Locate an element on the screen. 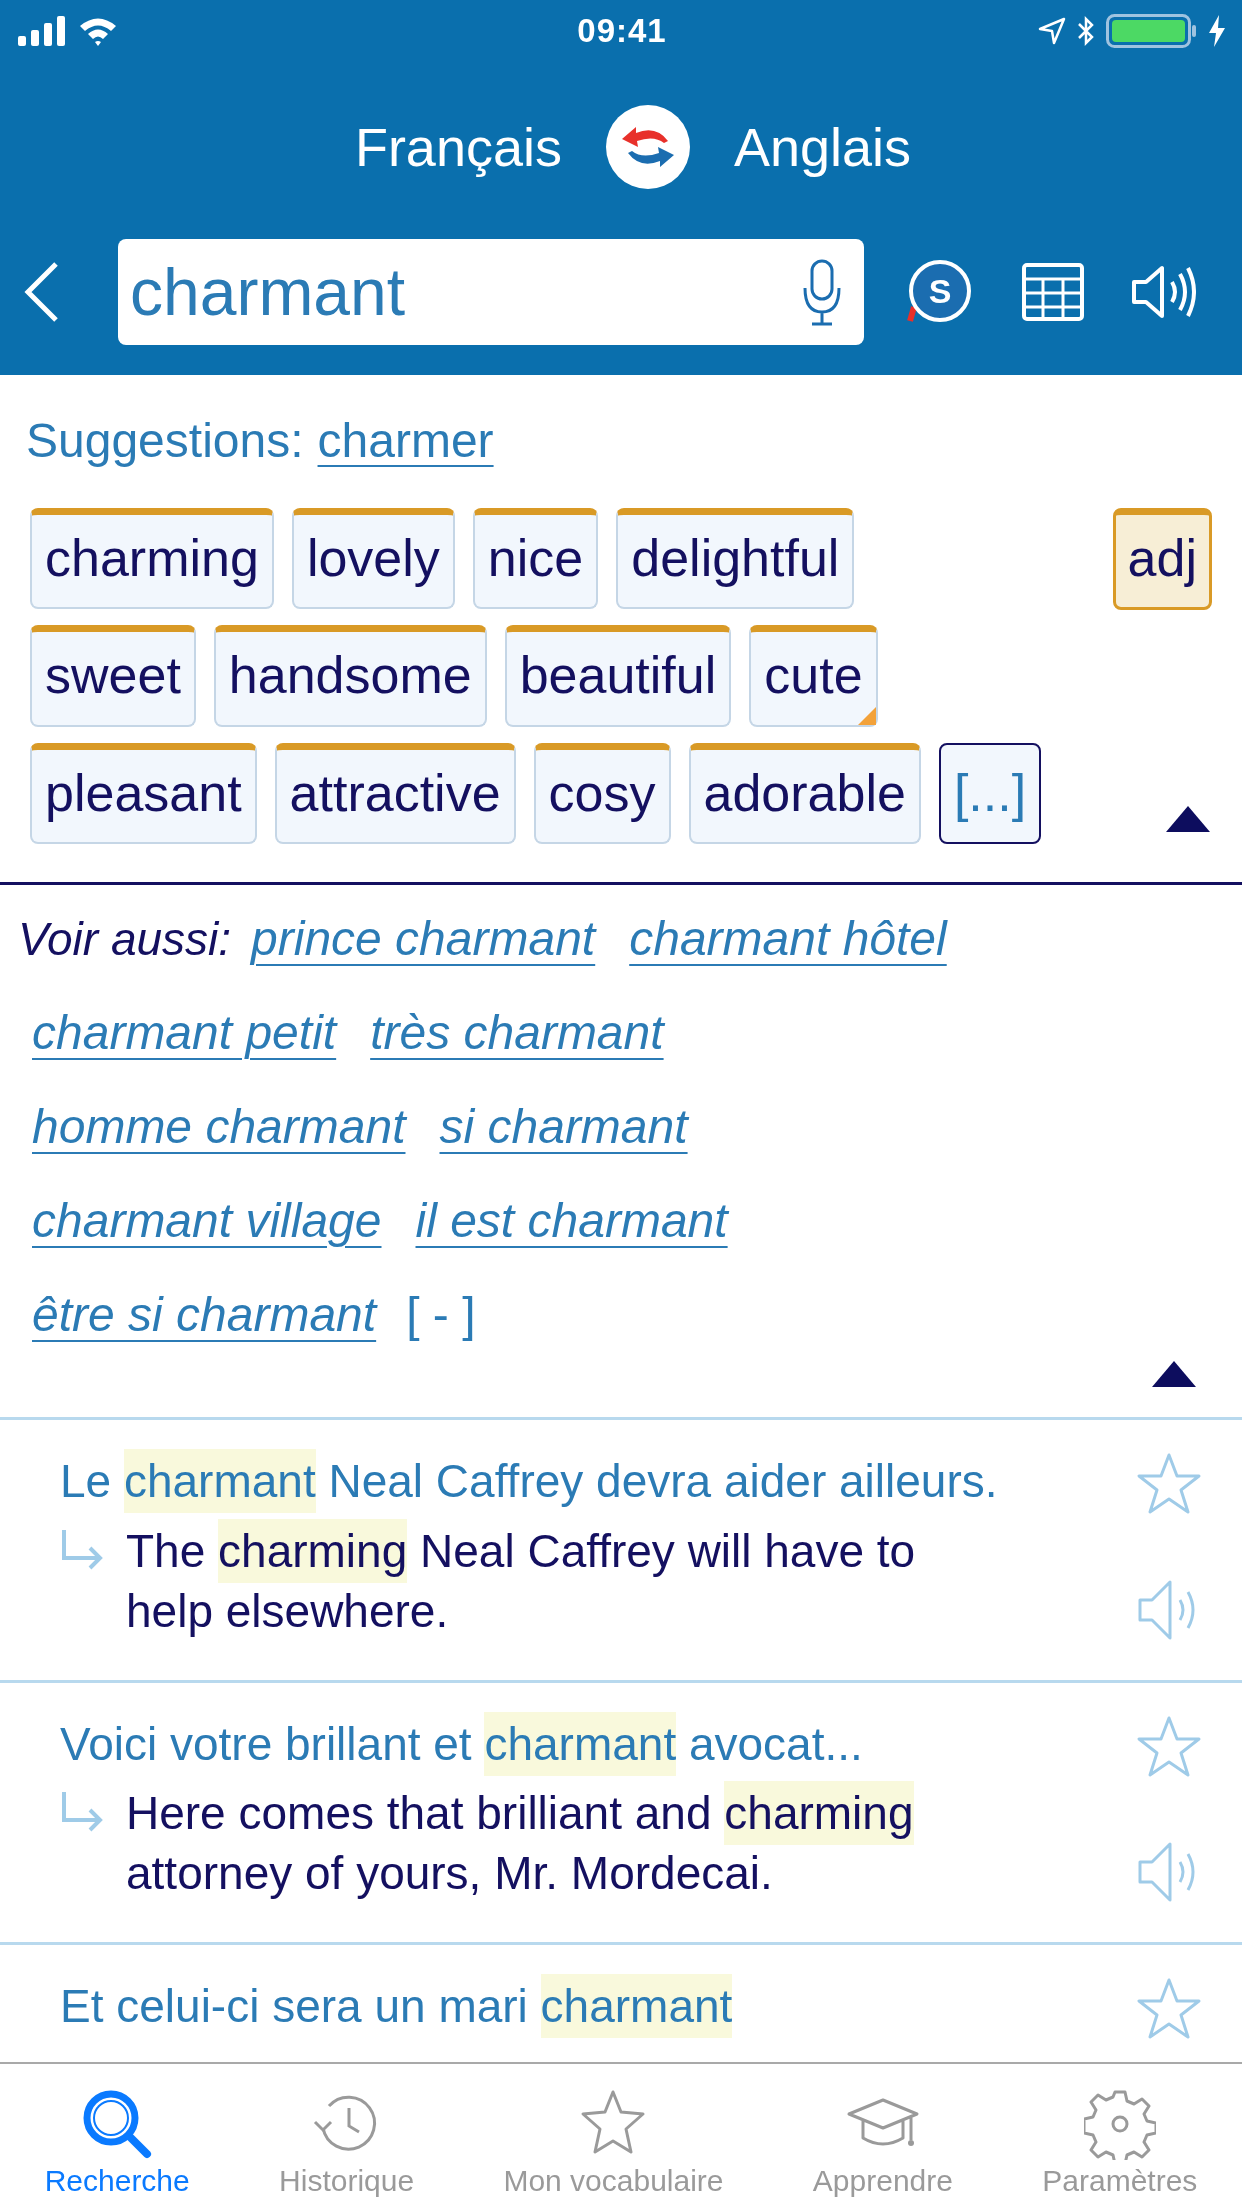 The width and height of the screenshot is (1242, 2208). see-also-link: homme charmant is located at coordinates (219, 1127).